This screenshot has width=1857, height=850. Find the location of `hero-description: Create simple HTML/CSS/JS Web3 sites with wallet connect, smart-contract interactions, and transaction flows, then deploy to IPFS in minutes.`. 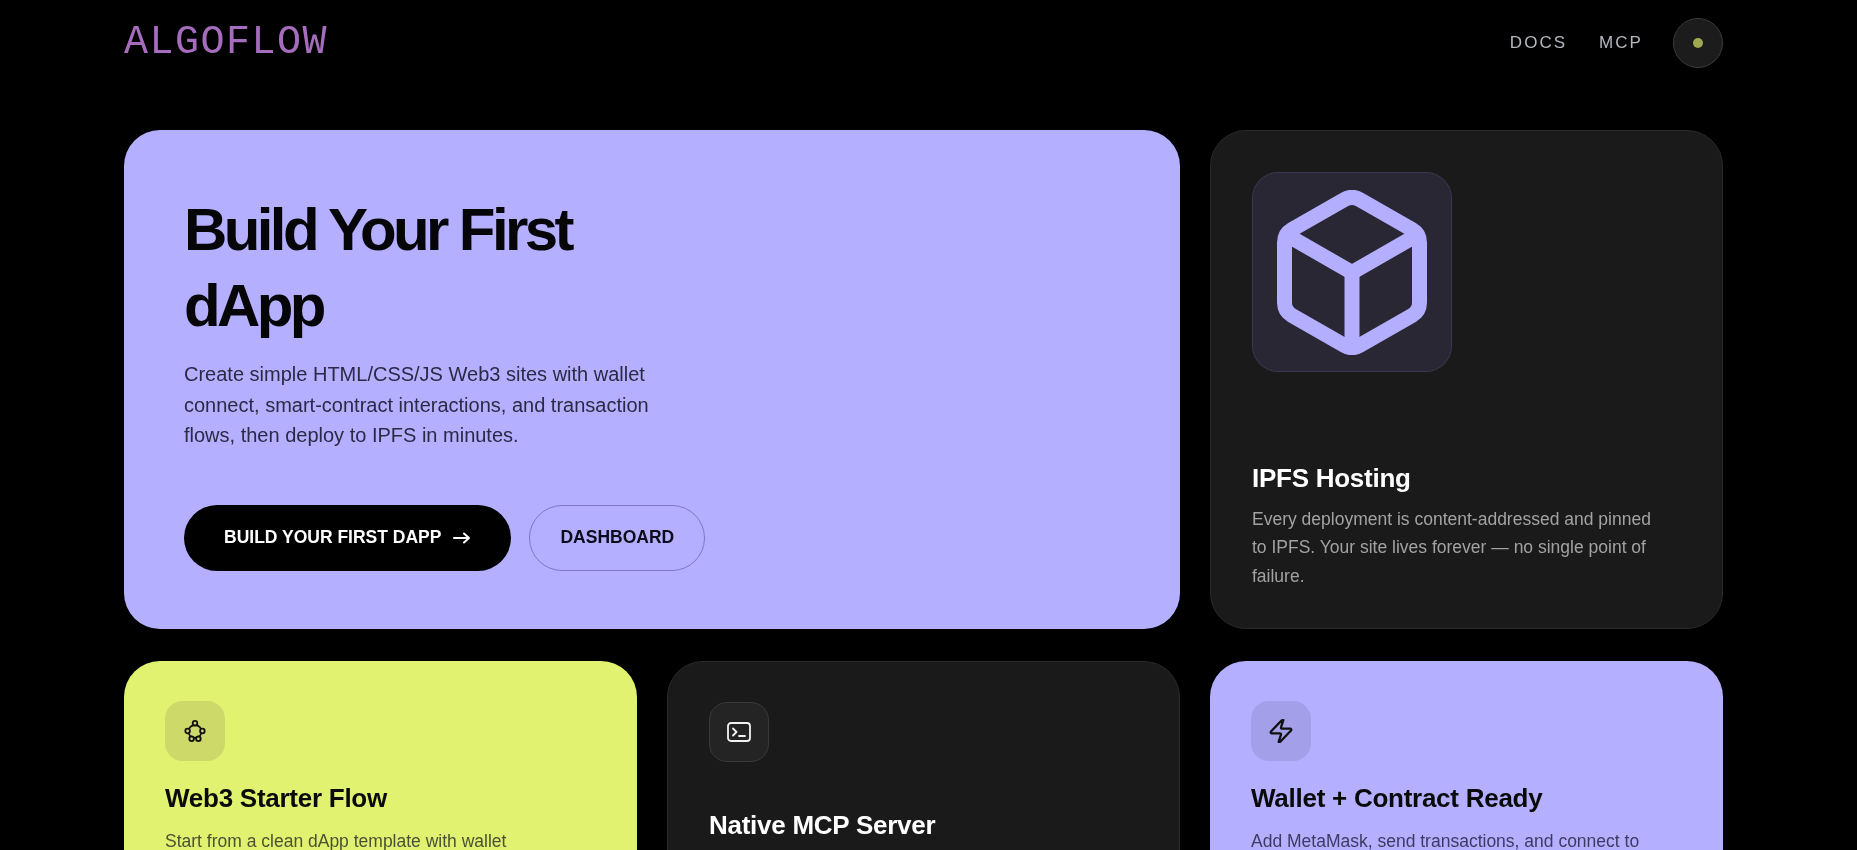

hero-description: Create simple HTML/CSS/JS Web3 sites with wallet connect, smart-contract interactions, and transaction flows, then deploy to IPFS in minutes. is located at coordinates (417, 405).